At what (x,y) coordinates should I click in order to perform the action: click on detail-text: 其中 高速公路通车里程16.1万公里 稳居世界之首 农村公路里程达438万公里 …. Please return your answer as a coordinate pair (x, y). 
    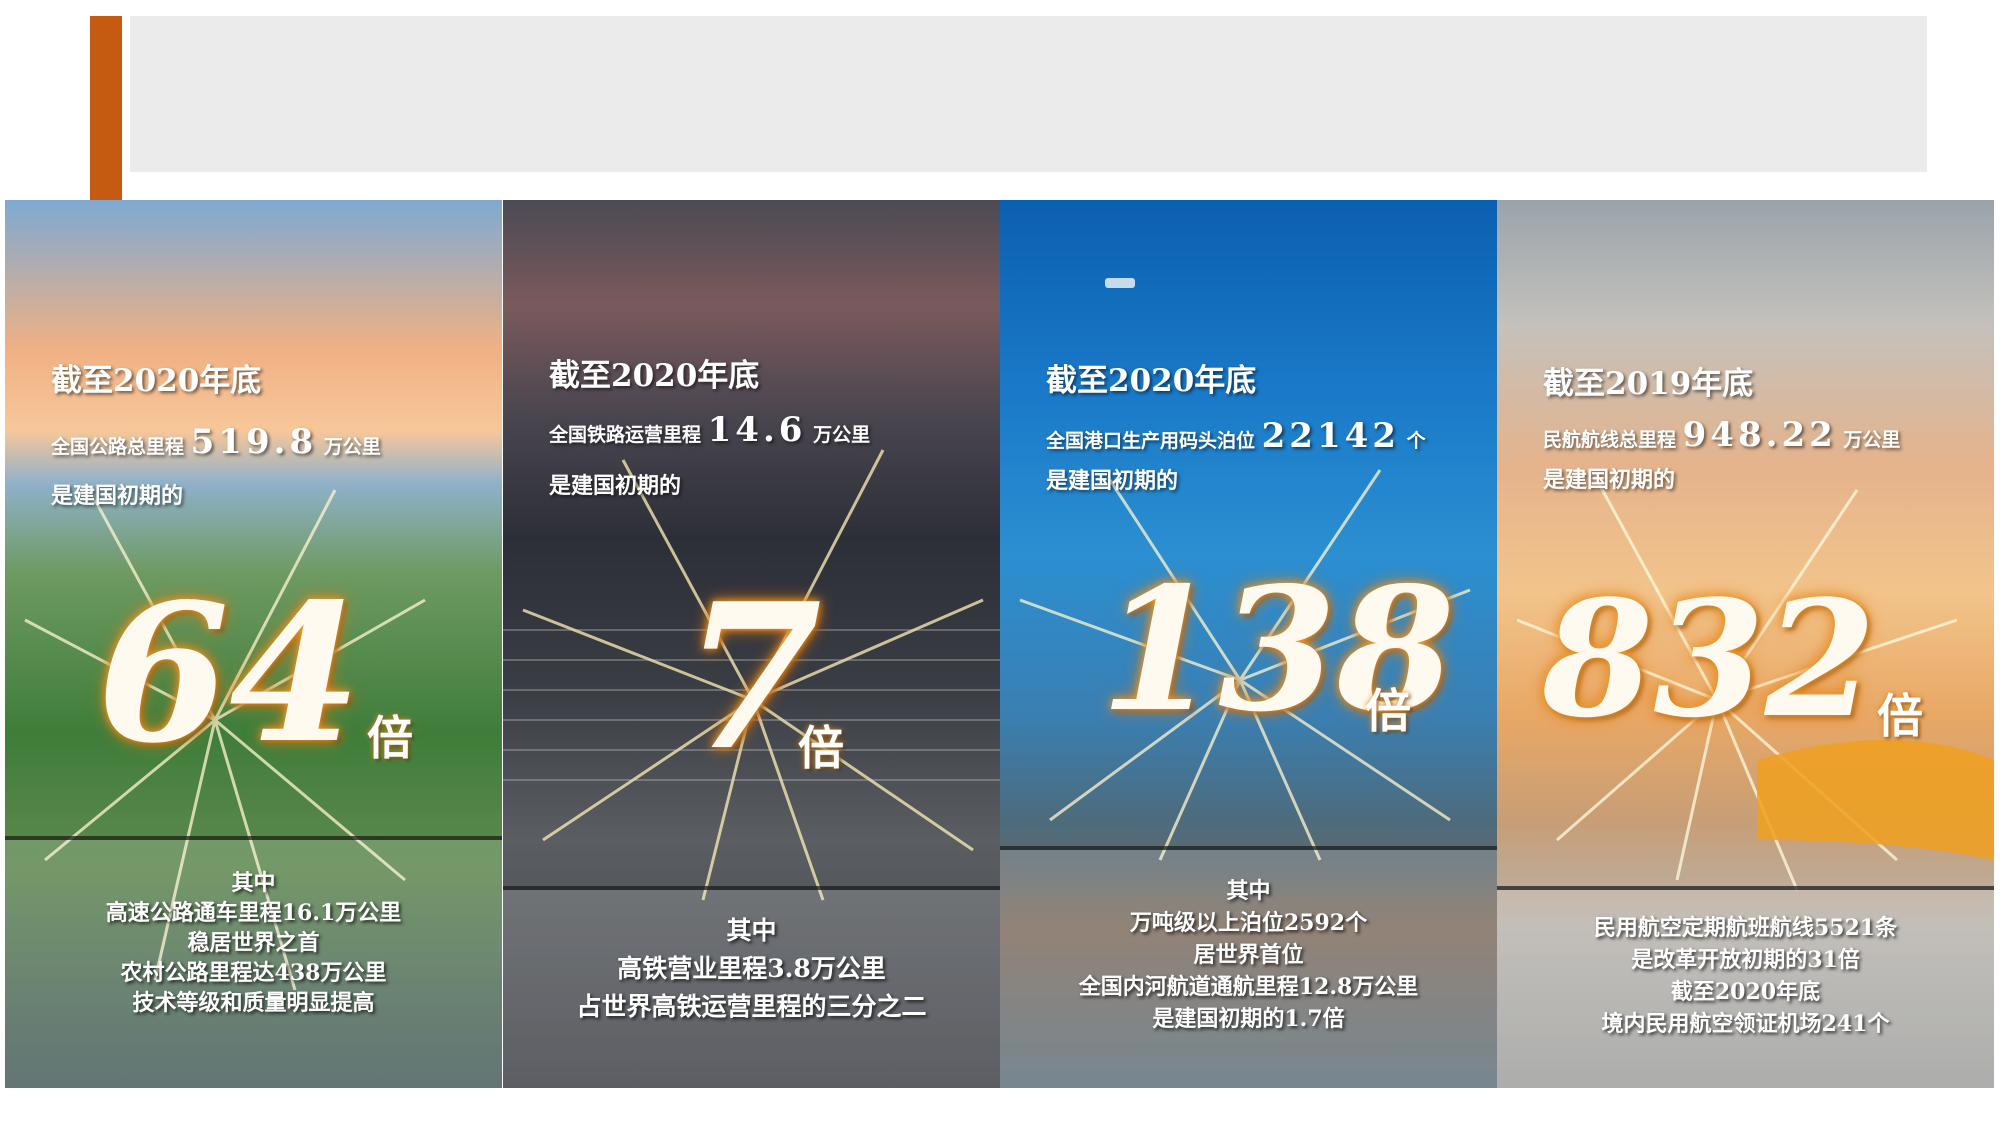
    Looking at the image, I should click on (253, 943).